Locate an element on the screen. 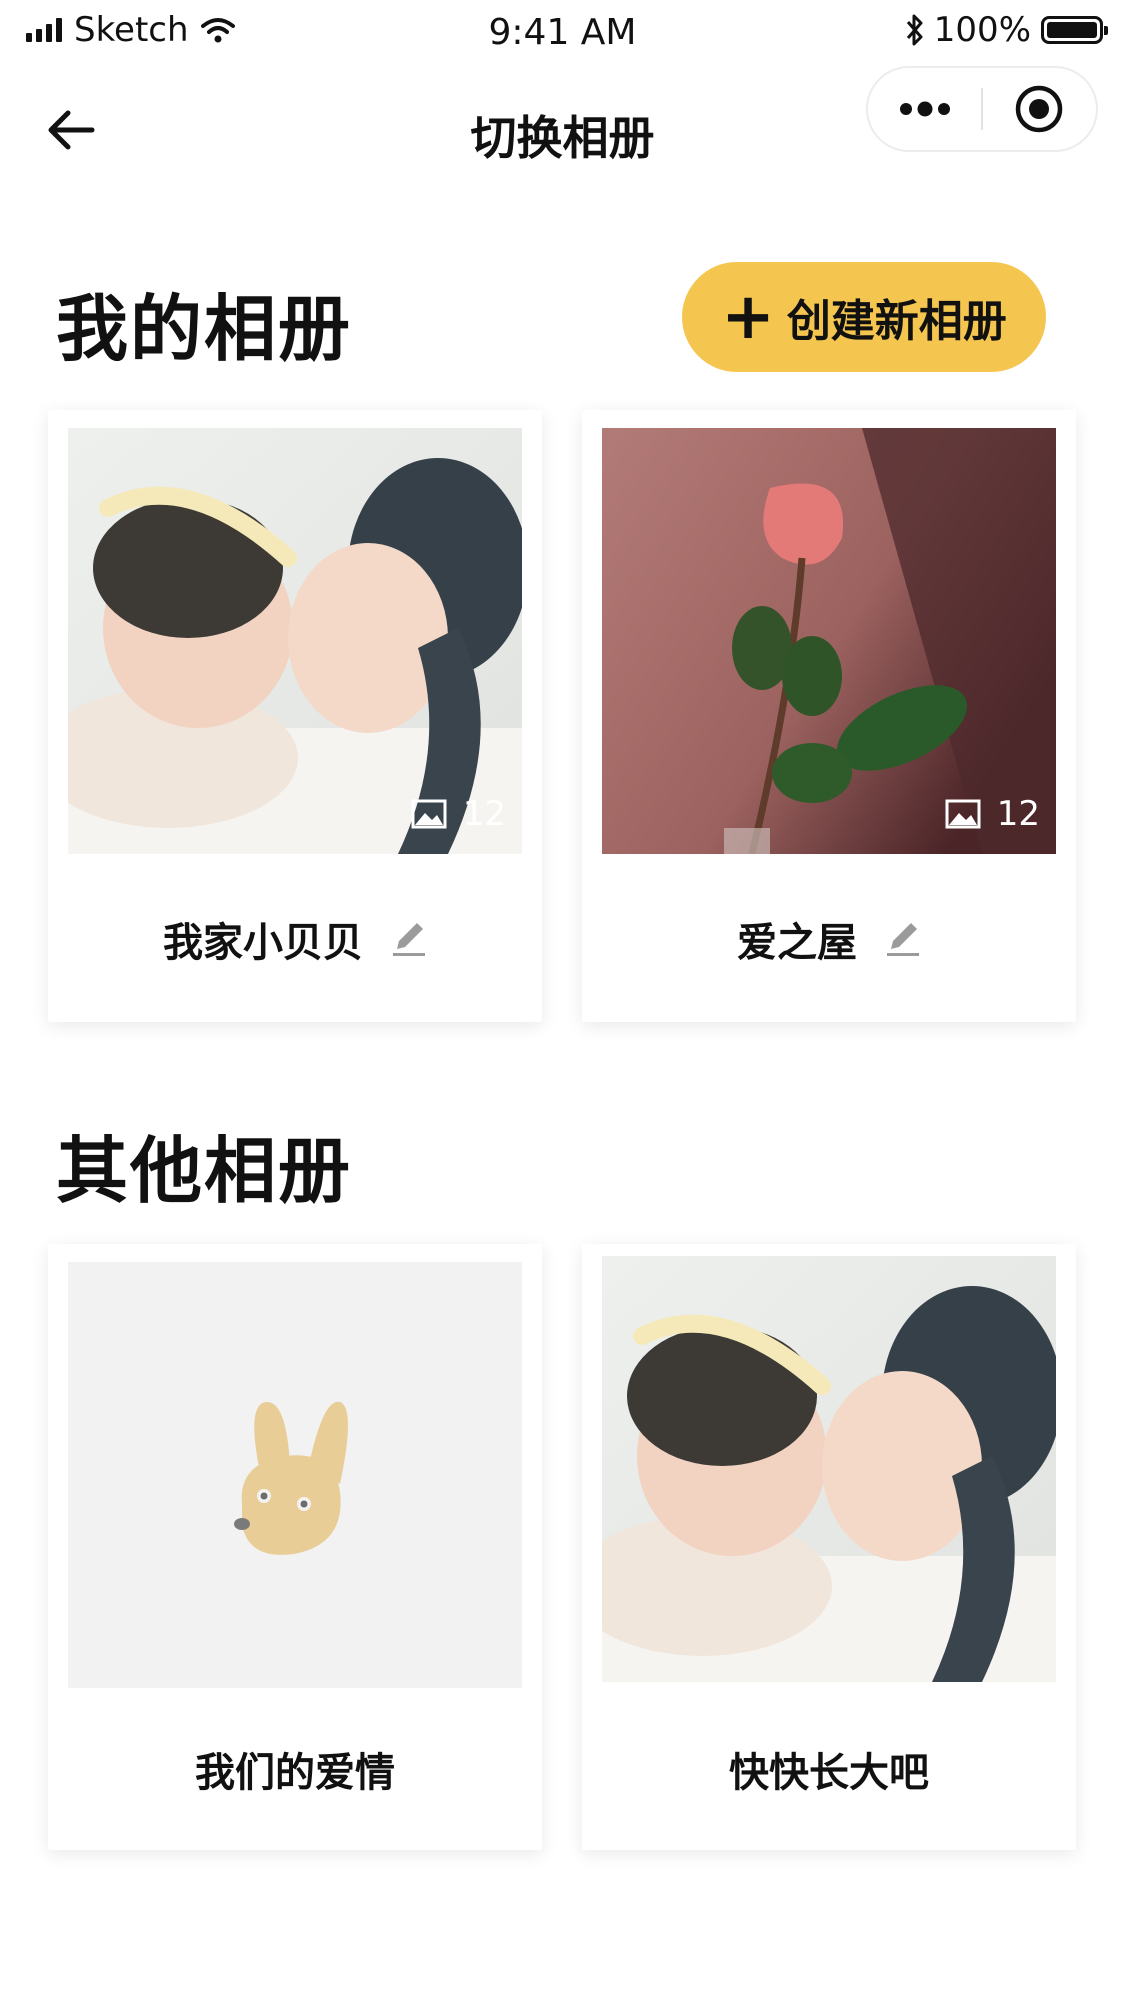 This screenshot has width=1125, height=2001. album-caption: 爱之屋 is located at coordinates (829, 939).